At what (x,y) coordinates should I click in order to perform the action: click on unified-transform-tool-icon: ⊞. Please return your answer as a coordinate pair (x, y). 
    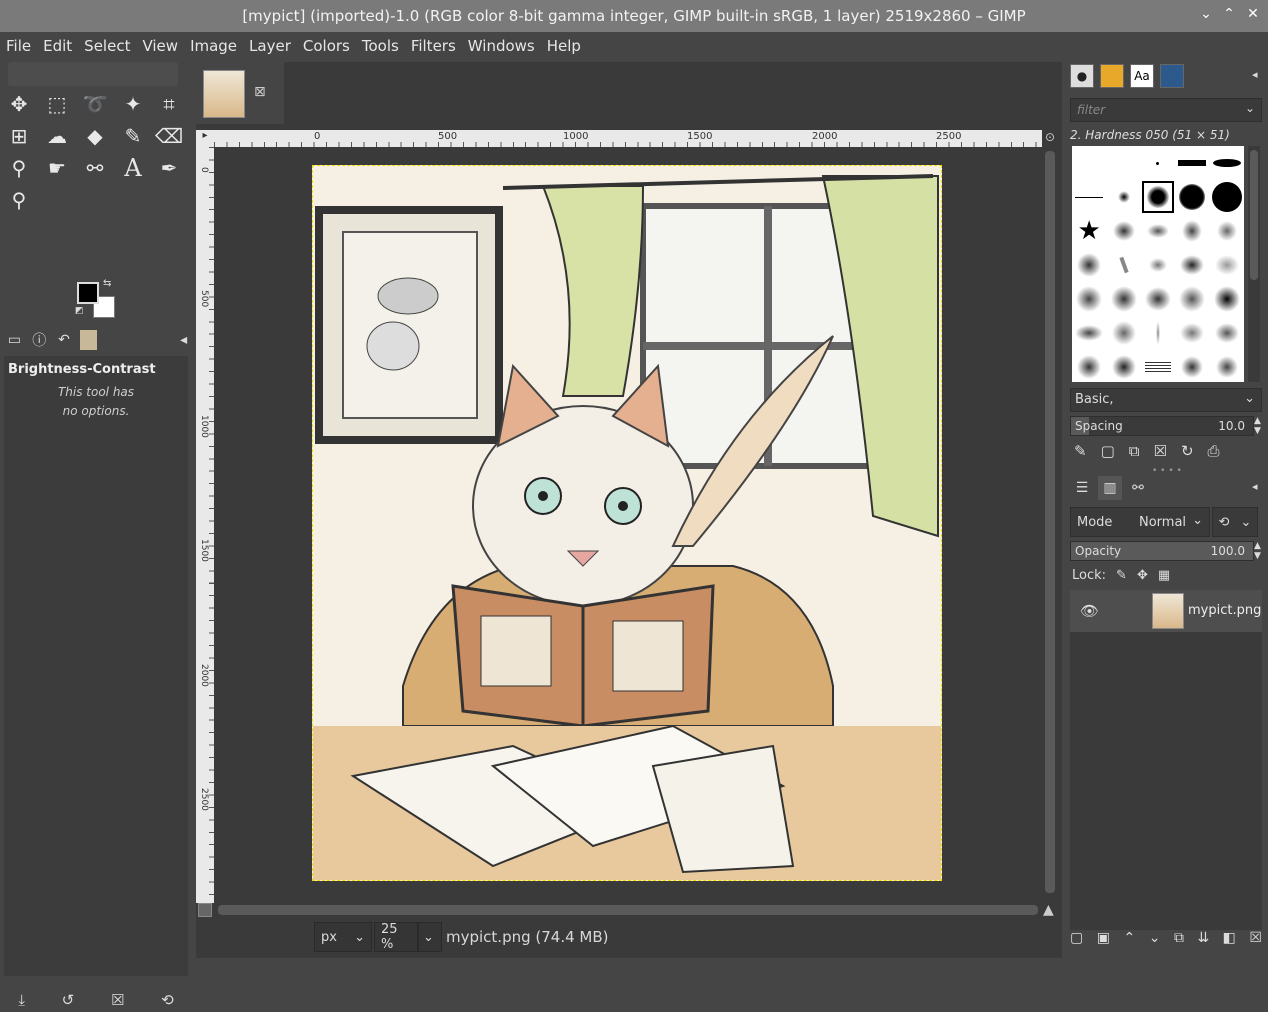
    Looking at the image, I should click on (19, 136).